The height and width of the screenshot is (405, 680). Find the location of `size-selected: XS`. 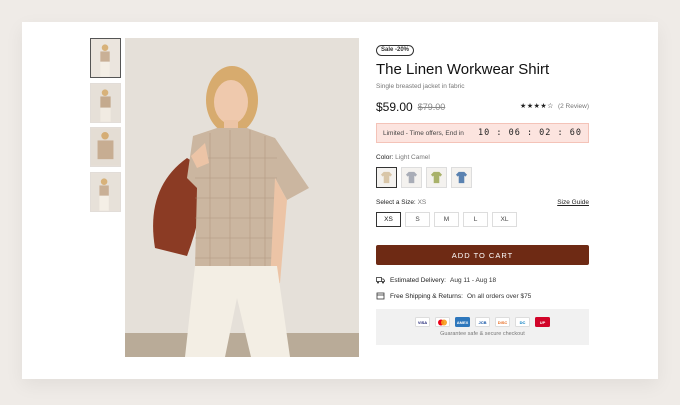

size-selected: XS is located at coordinates (422, 202).